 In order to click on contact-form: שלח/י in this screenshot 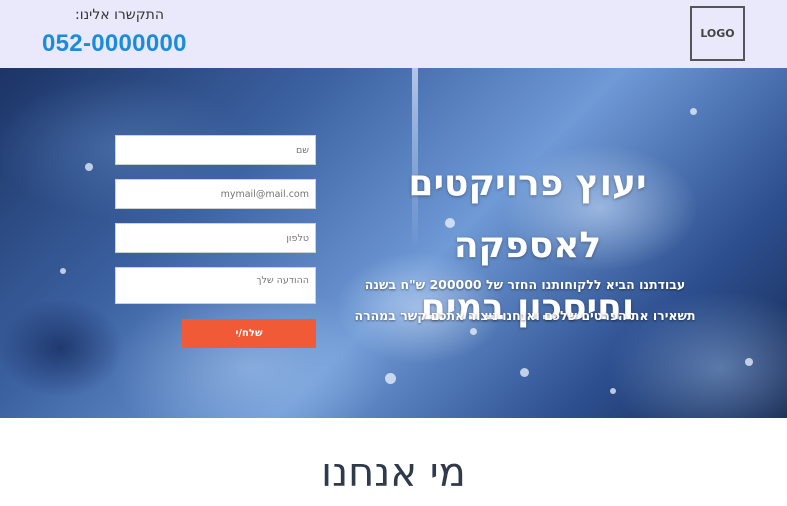, I will do `click(215, 241)`.